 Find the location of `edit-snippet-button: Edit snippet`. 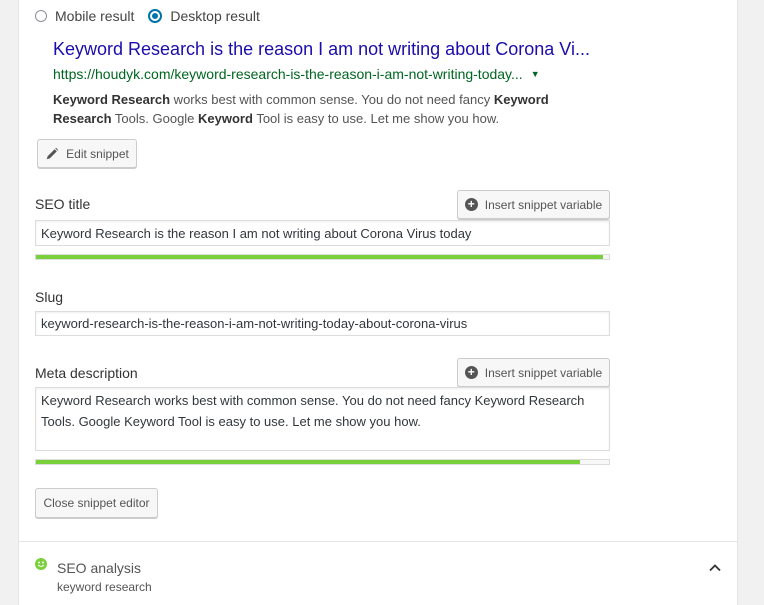

edit-snippet-button: Edit snippet is located at coordinates (87, 153).